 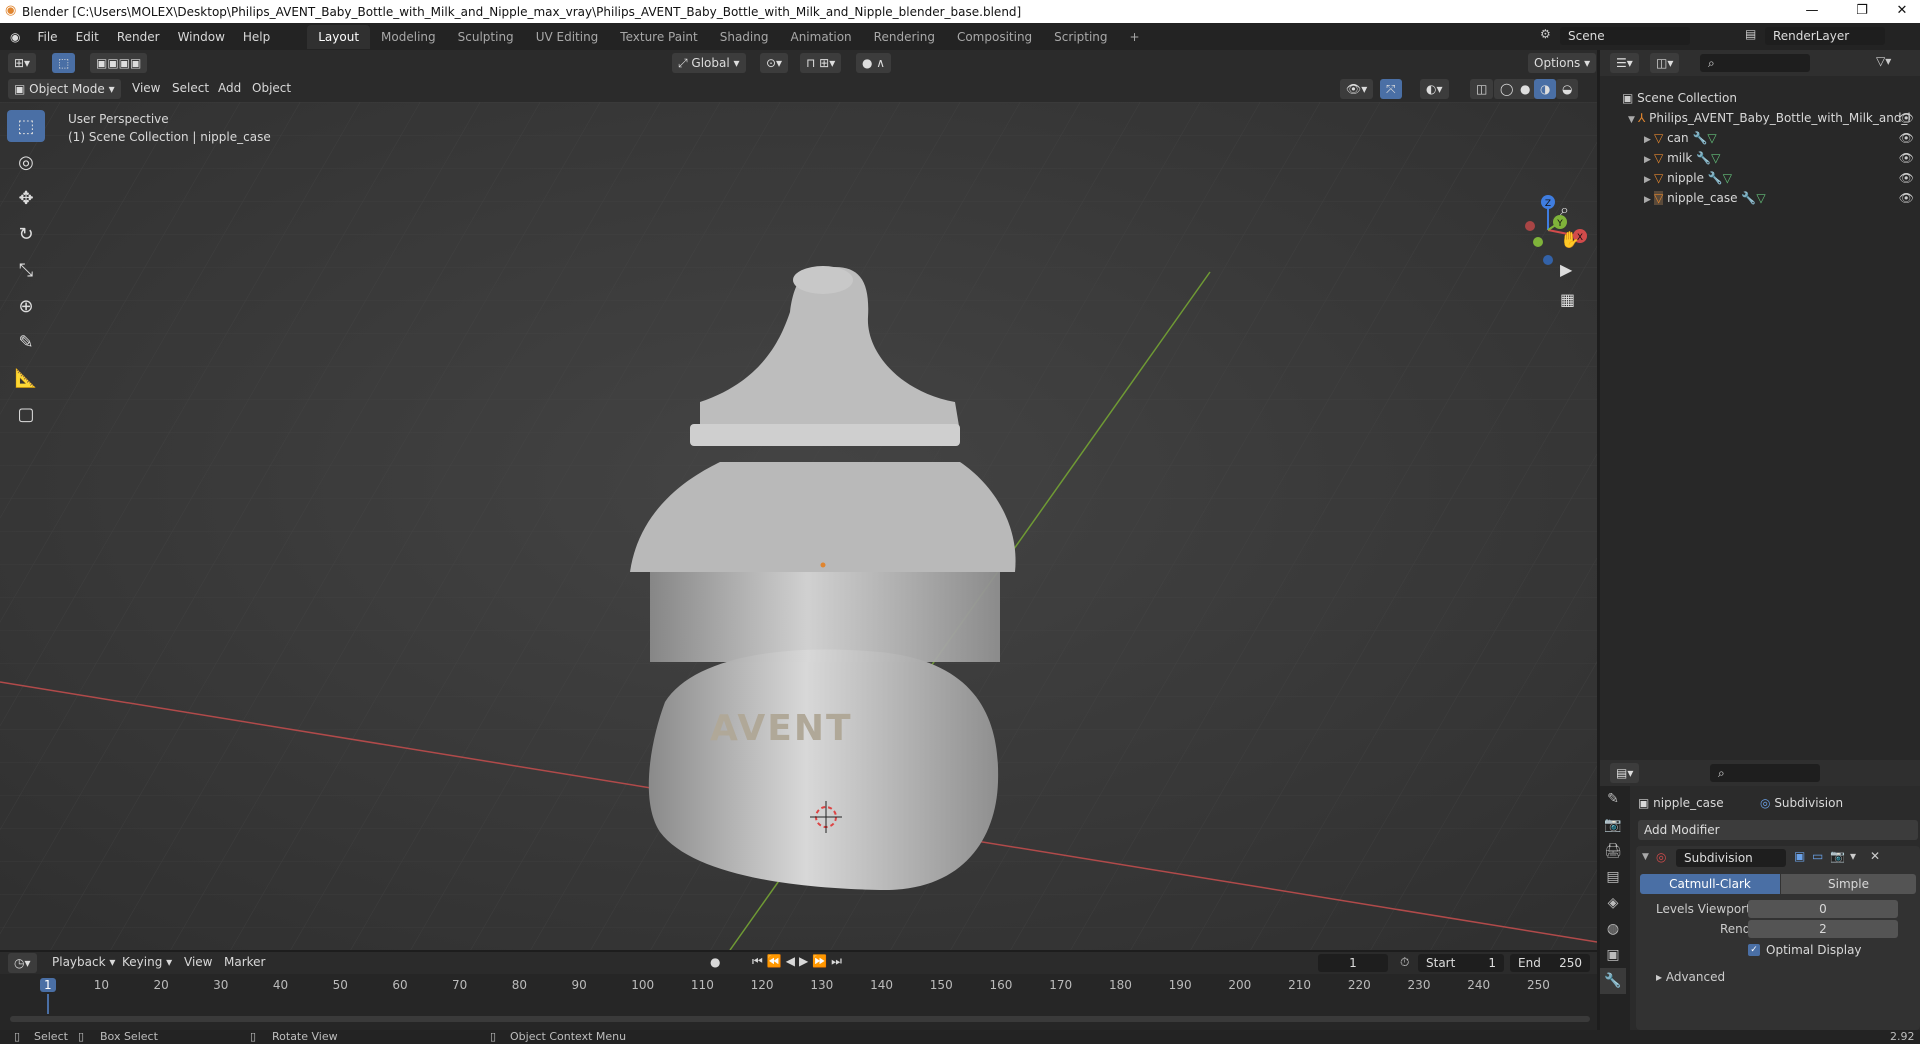 What do you see at coordinates (1566, 269) in the screenshot?
I see `camera-icon: ▶` at bounding box center [1566, 269].